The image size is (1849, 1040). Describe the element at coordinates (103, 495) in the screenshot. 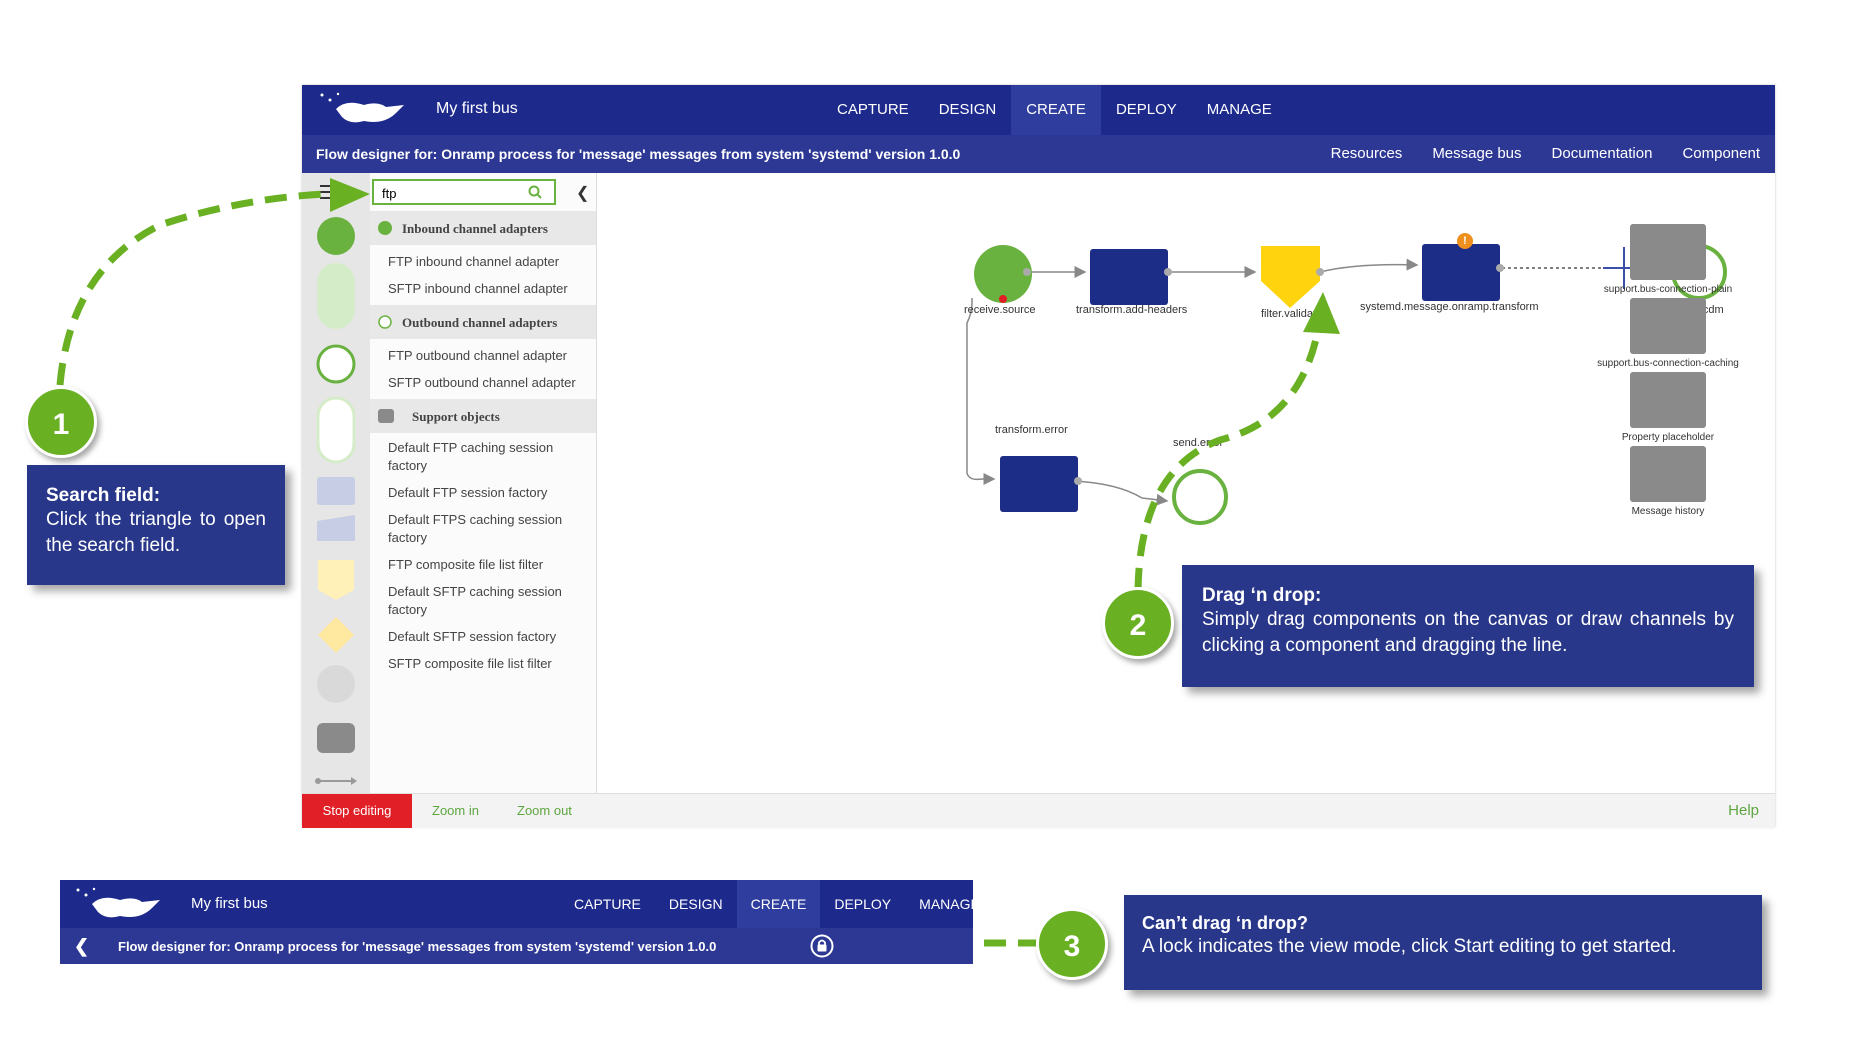

I see `callout-title: Search field:` at that location.